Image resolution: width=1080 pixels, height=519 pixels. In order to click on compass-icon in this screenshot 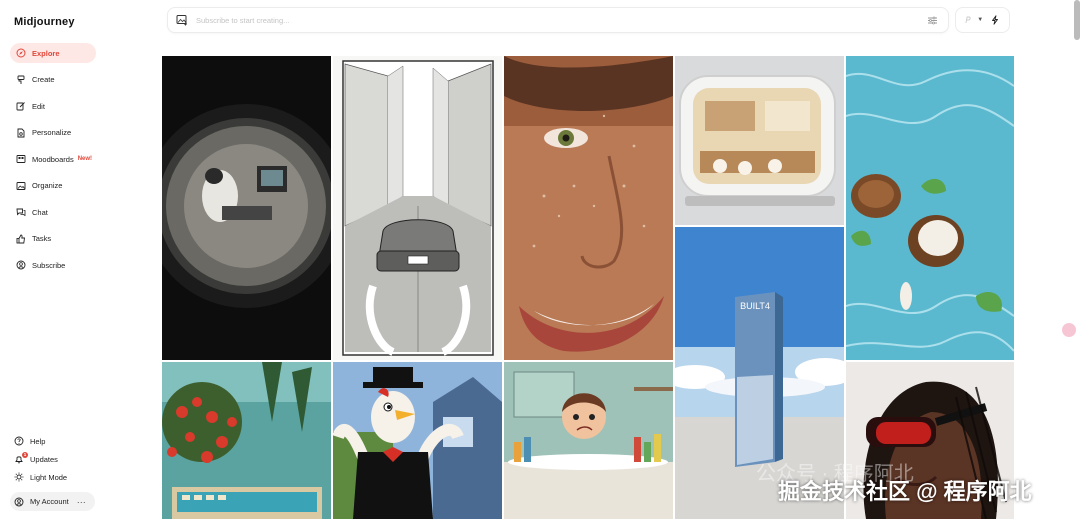, I will do `click(21, 53)`.